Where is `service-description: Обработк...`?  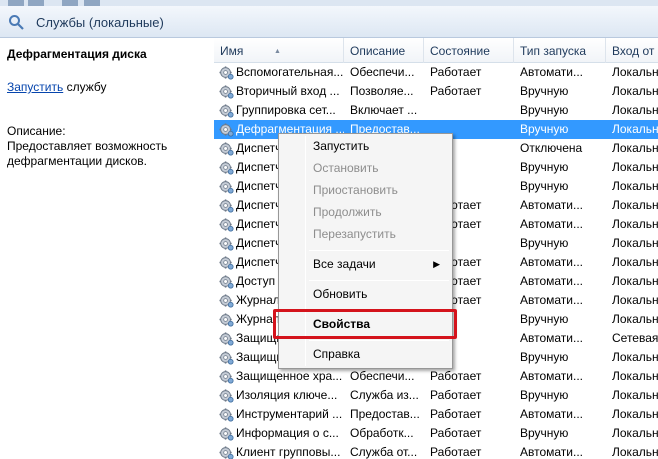
service-description: Обработк... is located at coordinates (382, 433).